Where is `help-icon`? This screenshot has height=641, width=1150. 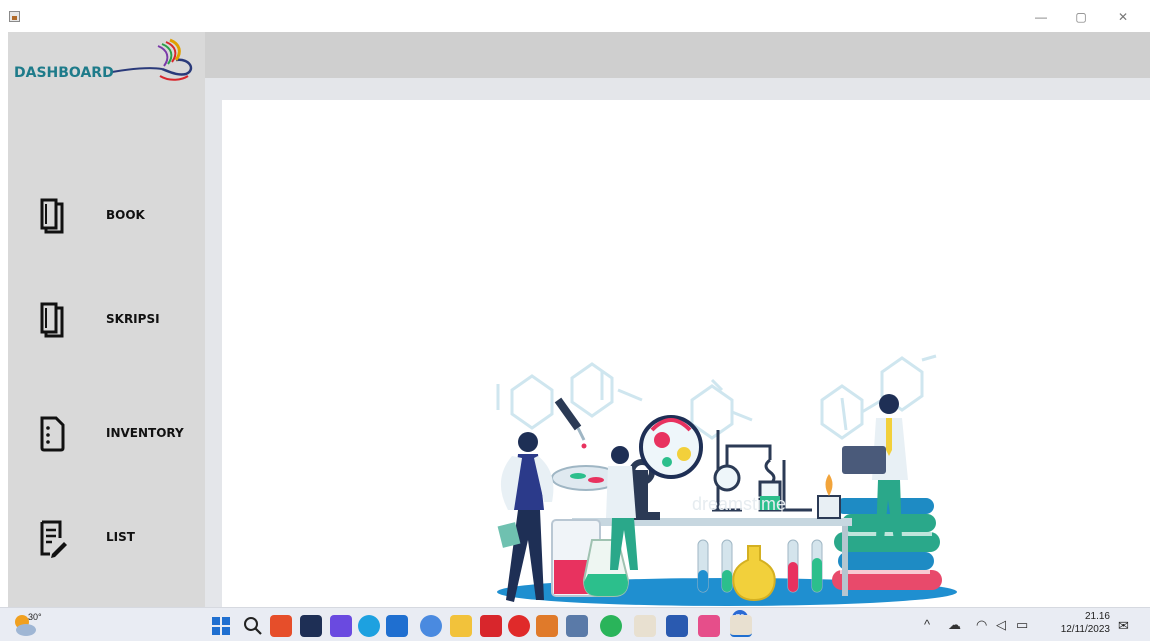
help-icon is located at coordinates (431, 626).